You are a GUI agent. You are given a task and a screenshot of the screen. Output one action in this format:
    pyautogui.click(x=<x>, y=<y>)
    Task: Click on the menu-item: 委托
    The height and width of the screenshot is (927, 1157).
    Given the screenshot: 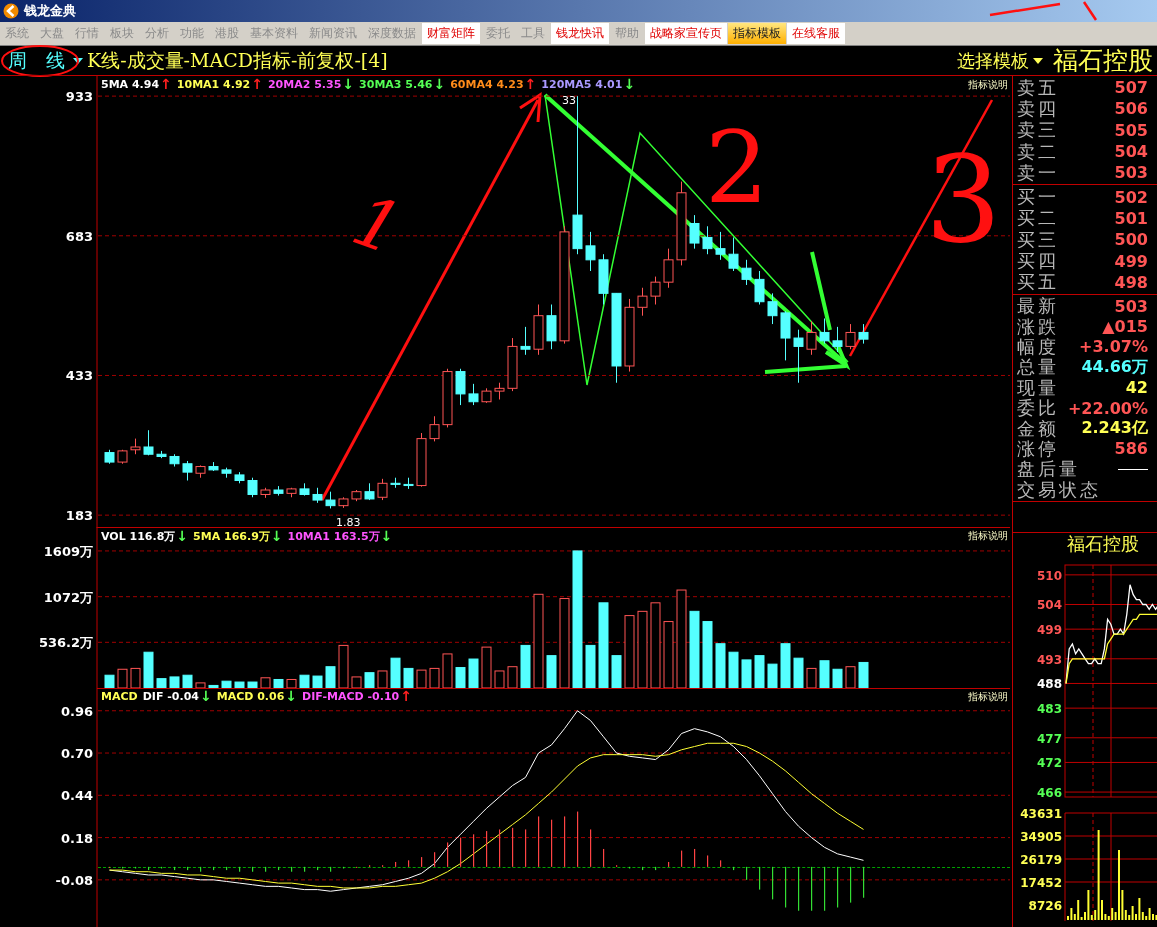 What is the action you would take?
    pyautogui.click(x=498, y=33)
    